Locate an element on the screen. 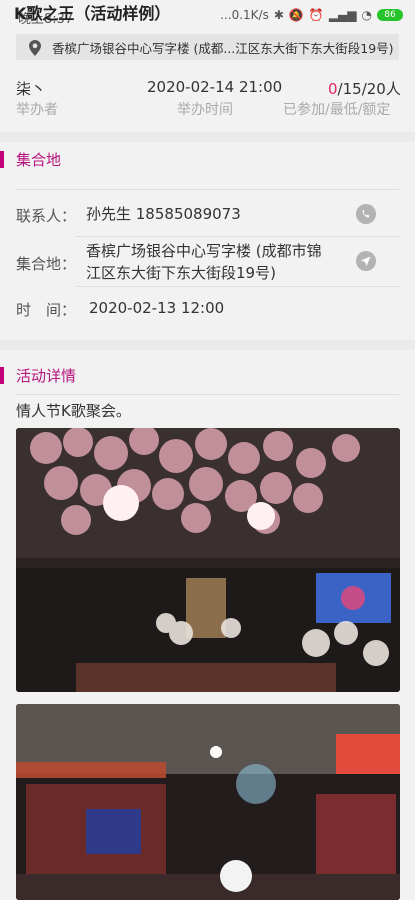  bluetooth-icon: ✱ is located at coordinates (278, 15).